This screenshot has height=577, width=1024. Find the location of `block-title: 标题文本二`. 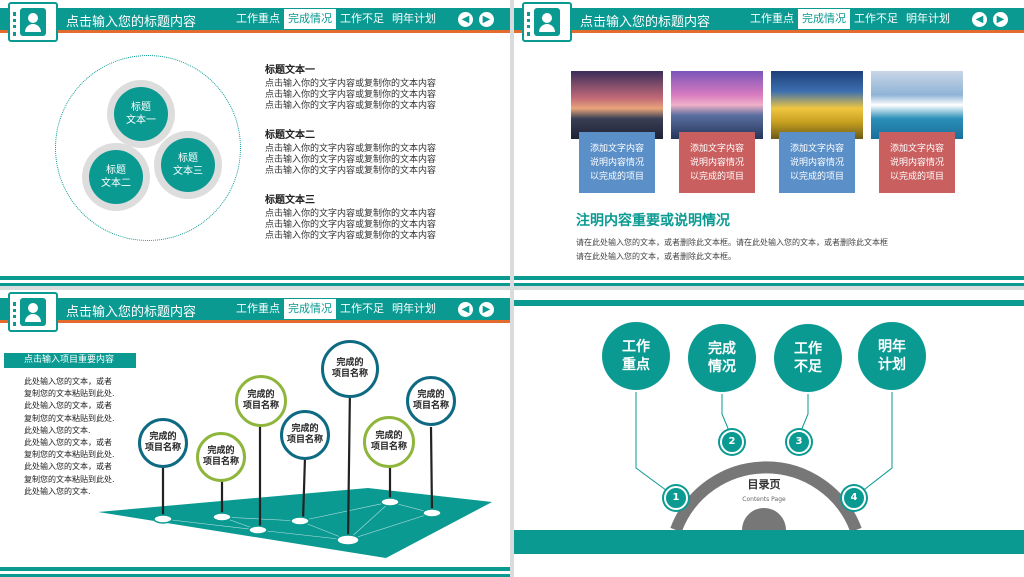

block-title: 标题文本二 is located at coordinates (290, 135).